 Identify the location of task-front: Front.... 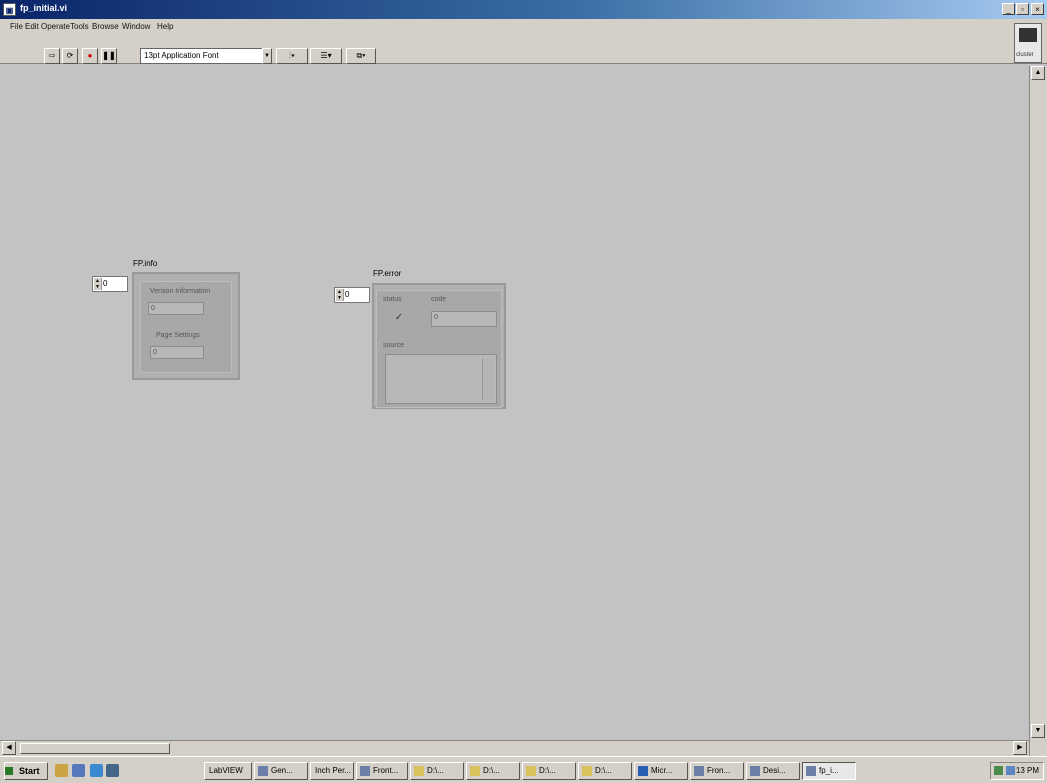
(382, 771).